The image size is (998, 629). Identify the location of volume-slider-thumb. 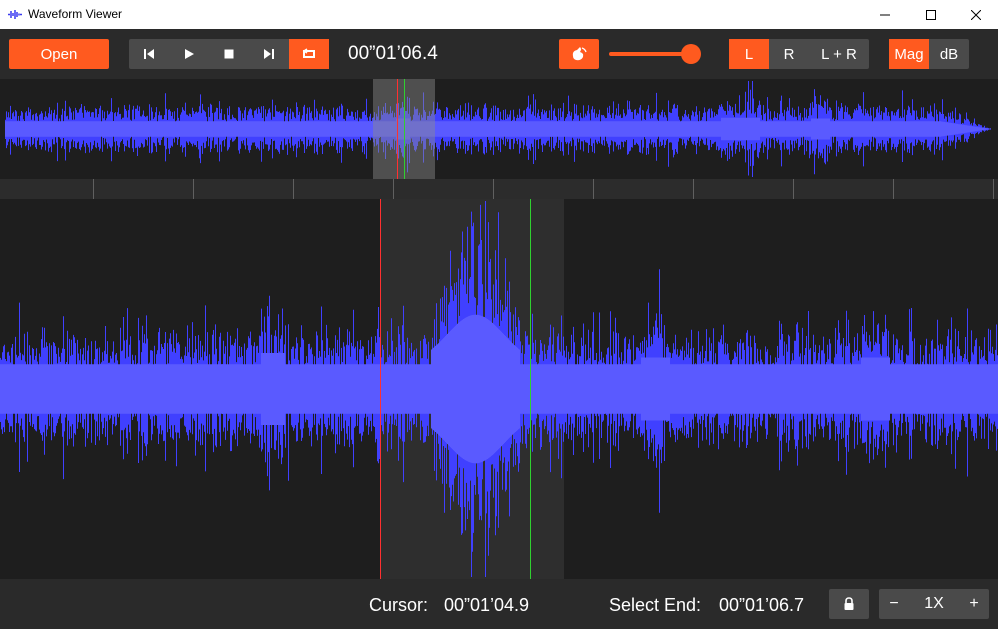
(691, 54).